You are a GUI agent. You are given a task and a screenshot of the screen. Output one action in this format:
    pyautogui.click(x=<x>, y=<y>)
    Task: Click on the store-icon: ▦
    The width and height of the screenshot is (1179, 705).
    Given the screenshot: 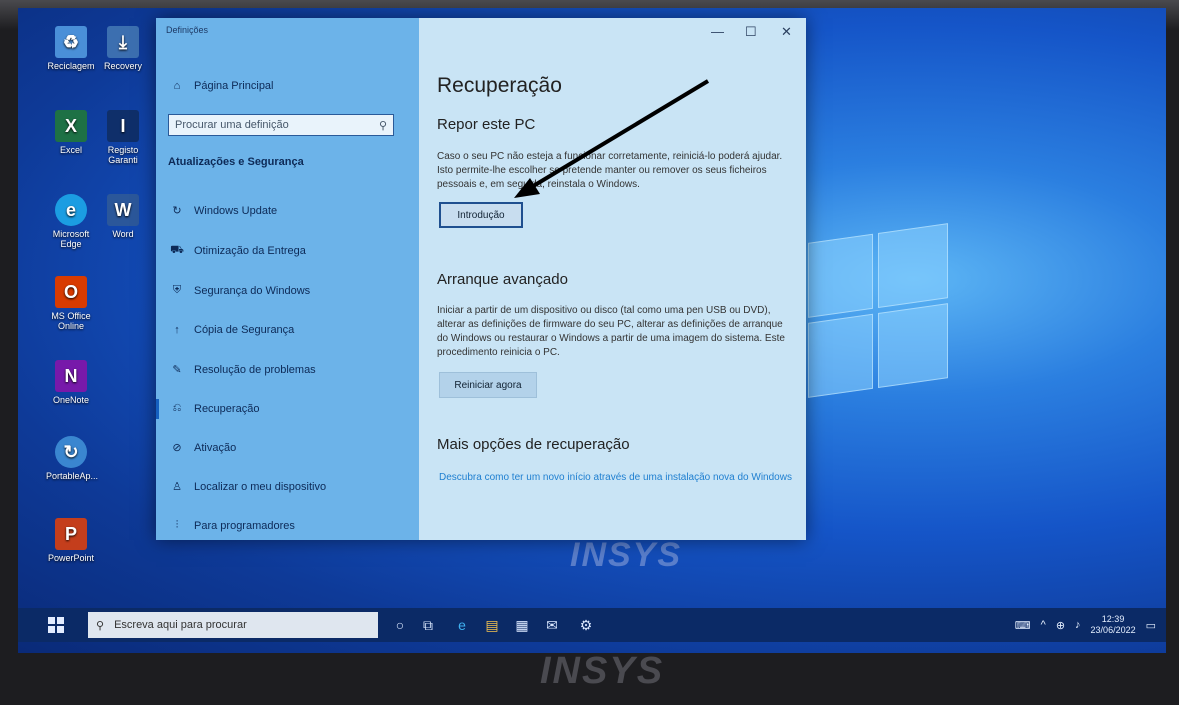 What is the action you would take?
    pyautogui.click(x=522, y=625)
    